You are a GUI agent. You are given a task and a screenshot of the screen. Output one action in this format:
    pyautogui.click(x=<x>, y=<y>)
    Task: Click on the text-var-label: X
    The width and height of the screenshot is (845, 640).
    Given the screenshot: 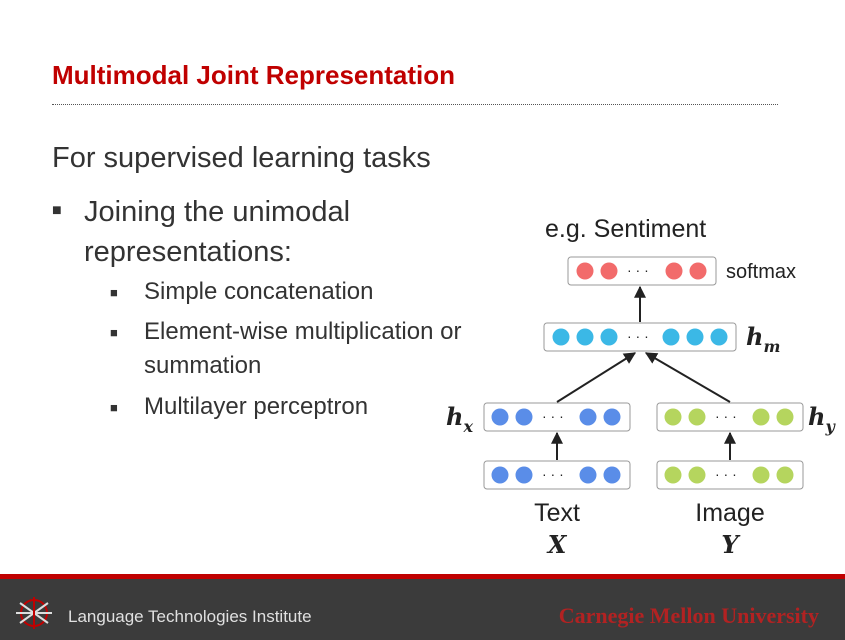 What is the action you would take?
    pyautogui.click(x=557, y=544)
    